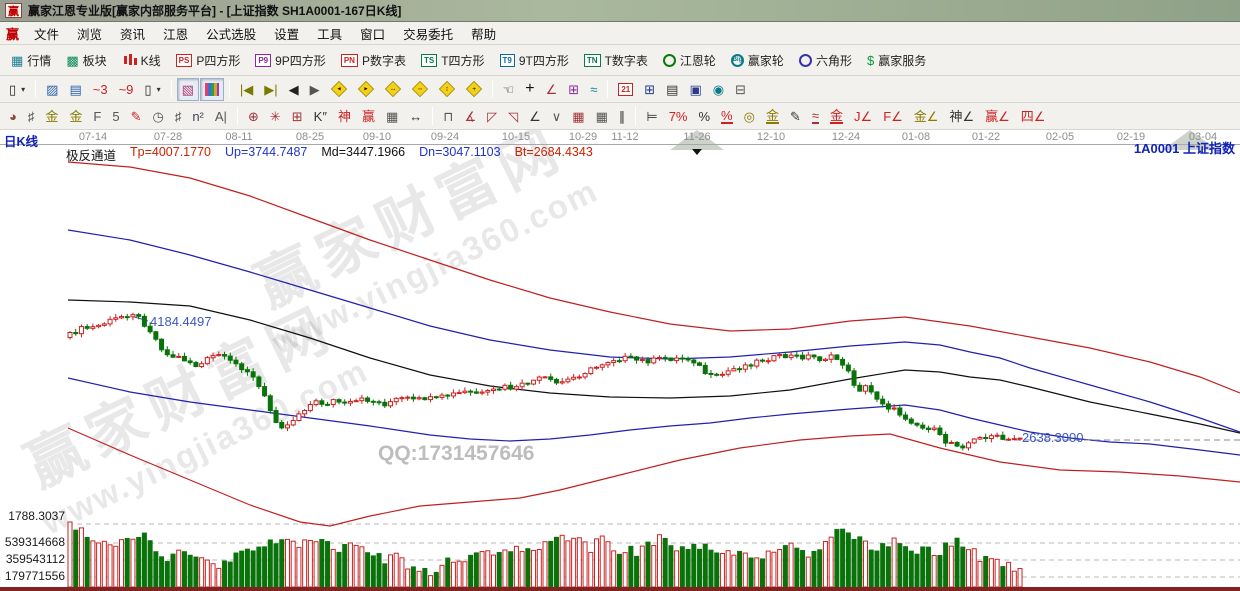 This screenshot has height=591, width=1240. What do you see at coordinates (470, 116) in the screenshot?
I see `fan-lines-tool: ∡` at bounding box center [470, 116].